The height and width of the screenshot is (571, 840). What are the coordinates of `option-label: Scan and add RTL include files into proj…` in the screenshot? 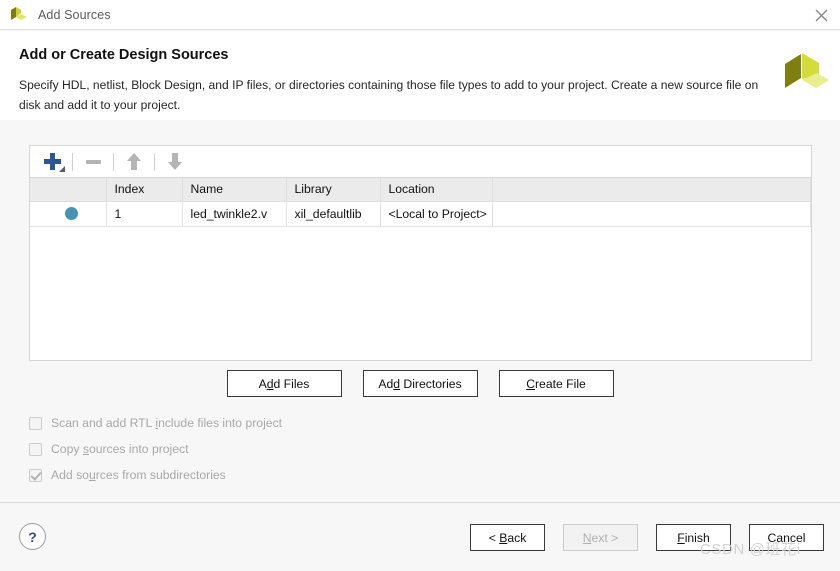 It's located at (167, 423).